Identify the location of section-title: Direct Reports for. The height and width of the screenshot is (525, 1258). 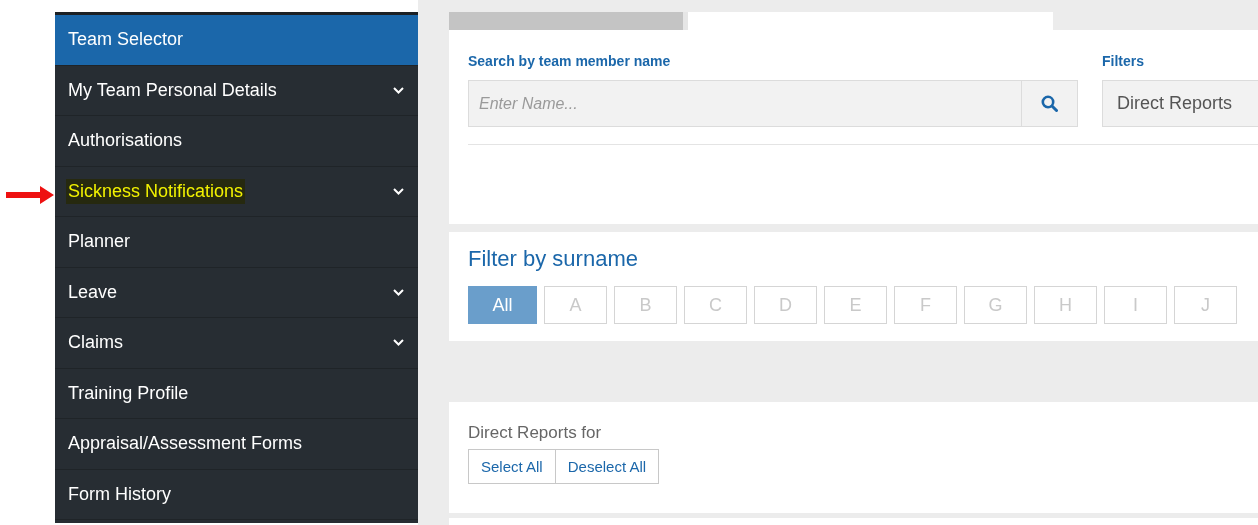
(535, 433).